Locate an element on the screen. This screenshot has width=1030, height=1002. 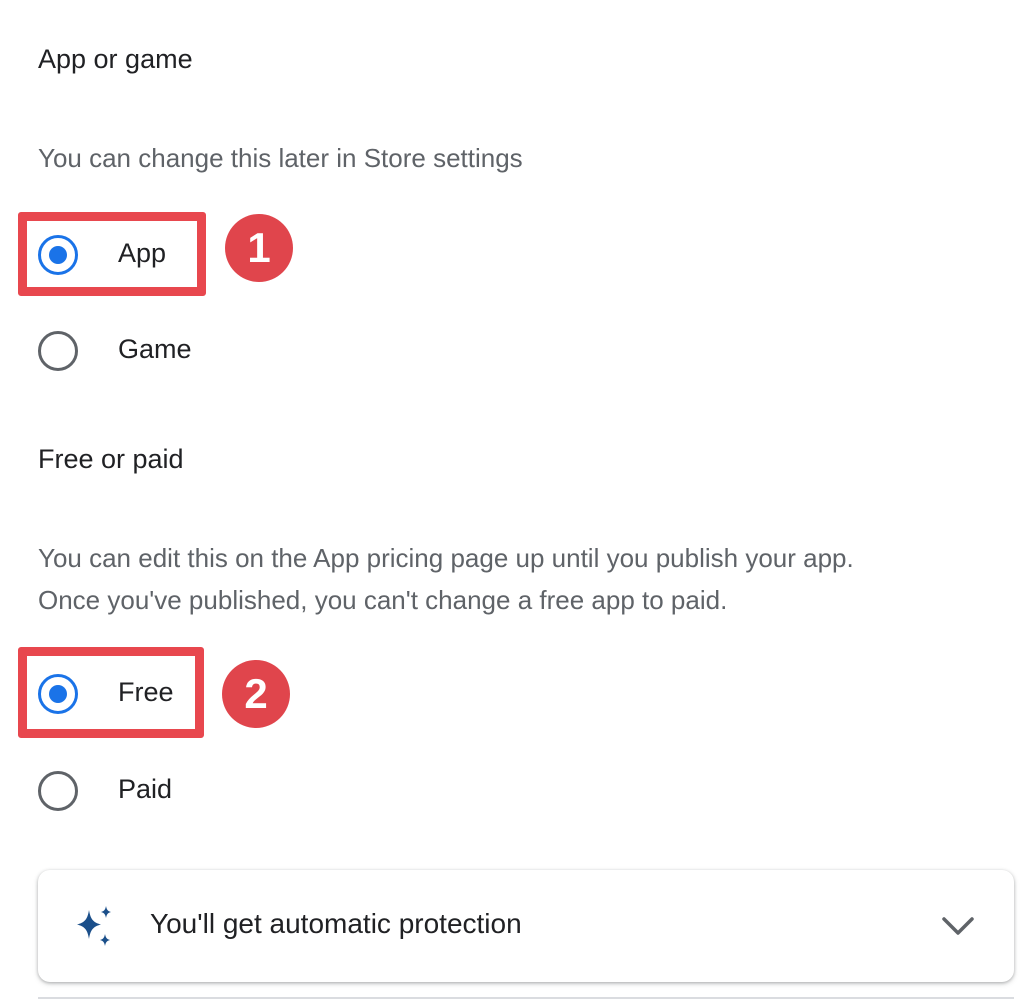
radio-button-paid is located at coordinates (58, 791).